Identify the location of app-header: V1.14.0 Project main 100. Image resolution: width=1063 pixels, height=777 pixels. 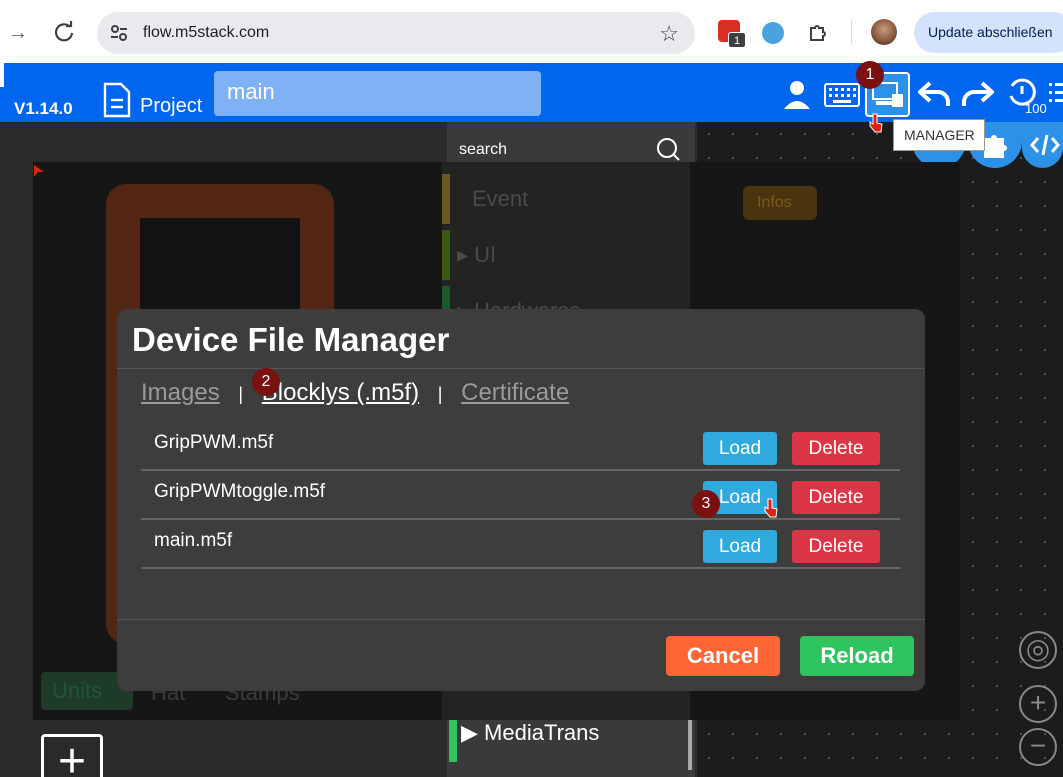
(531, 92).